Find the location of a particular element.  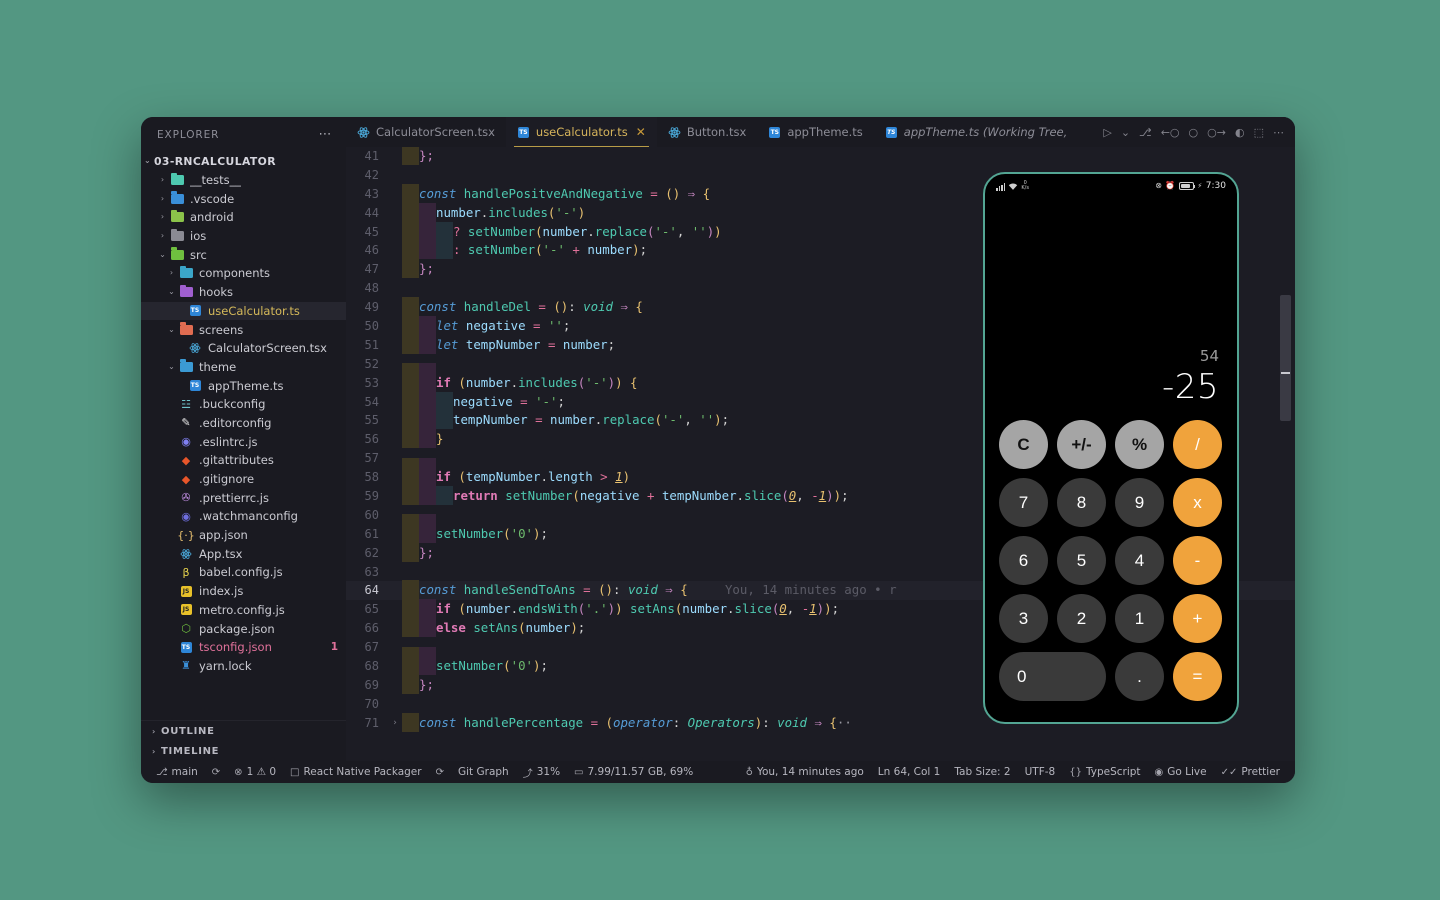

tree-folder-ios: › ios is located at coordinates (243, 236).